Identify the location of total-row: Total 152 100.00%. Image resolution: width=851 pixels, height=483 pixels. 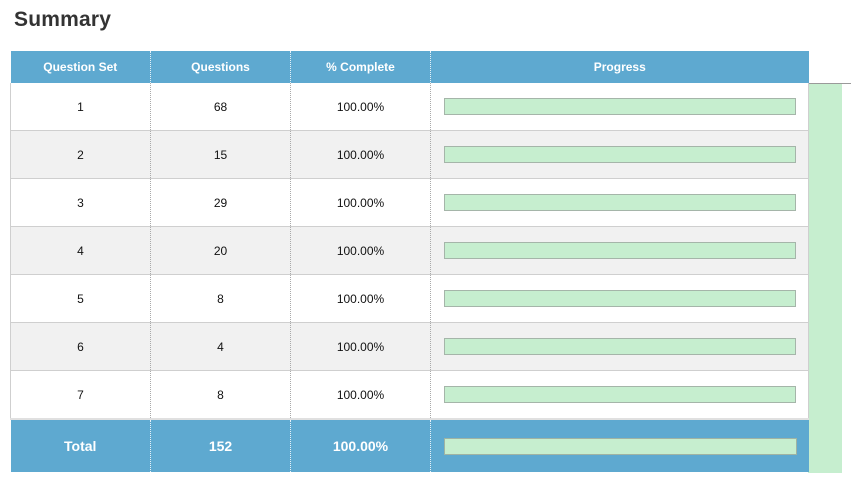
(409, 445).